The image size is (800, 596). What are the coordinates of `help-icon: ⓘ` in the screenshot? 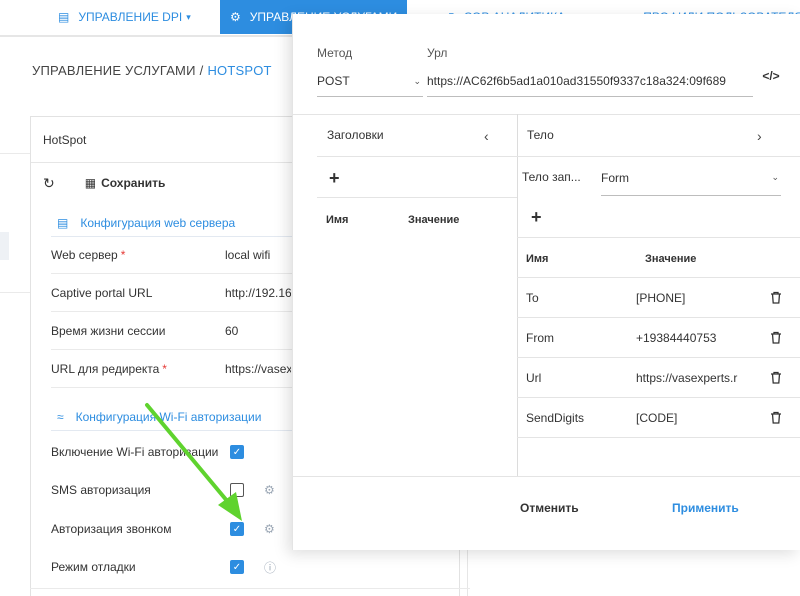 It's located at (270, 567).